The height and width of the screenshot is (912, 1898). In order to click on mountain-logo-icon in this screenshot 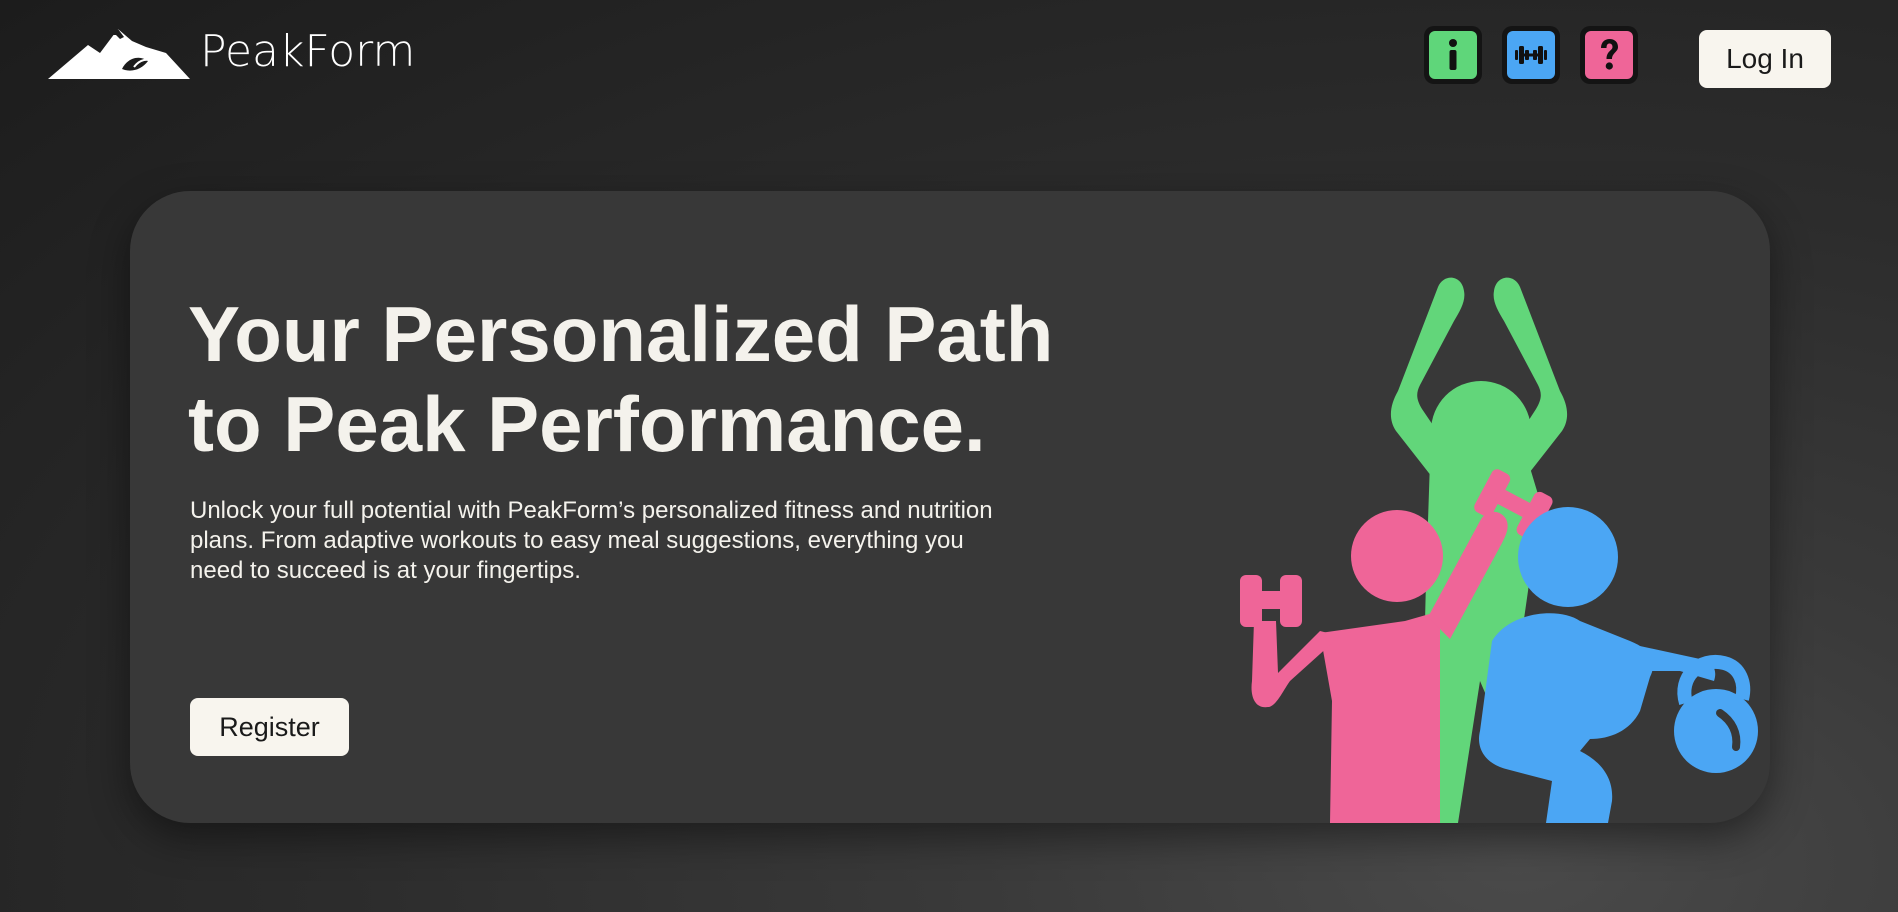, I will do `click(119, 54)`.